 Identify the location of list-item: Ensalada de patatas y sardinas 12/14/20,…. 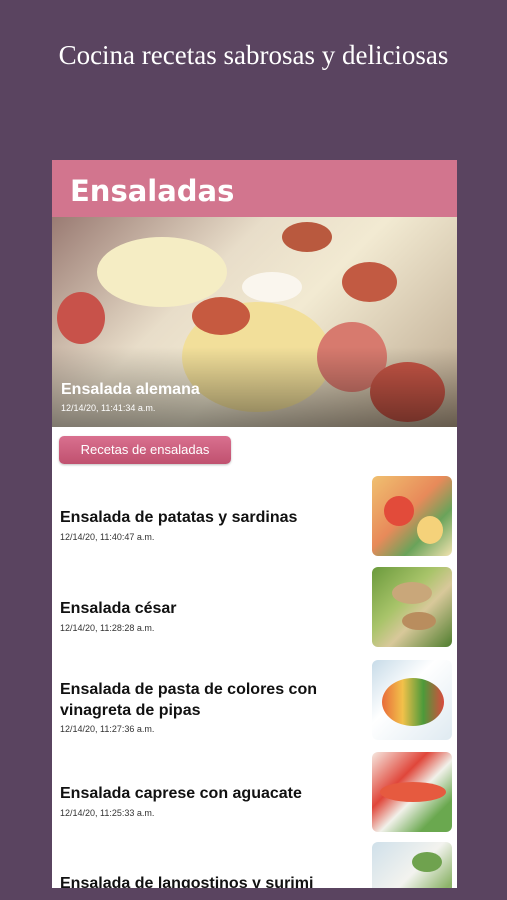
(254, 519).